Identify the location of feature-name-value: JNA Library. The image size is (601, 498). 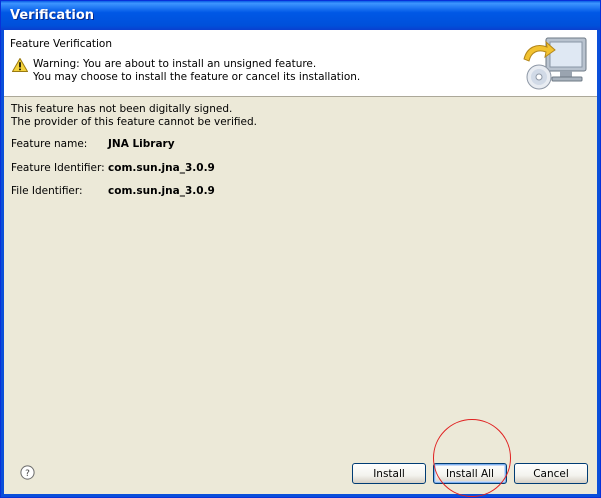
(141, 144).